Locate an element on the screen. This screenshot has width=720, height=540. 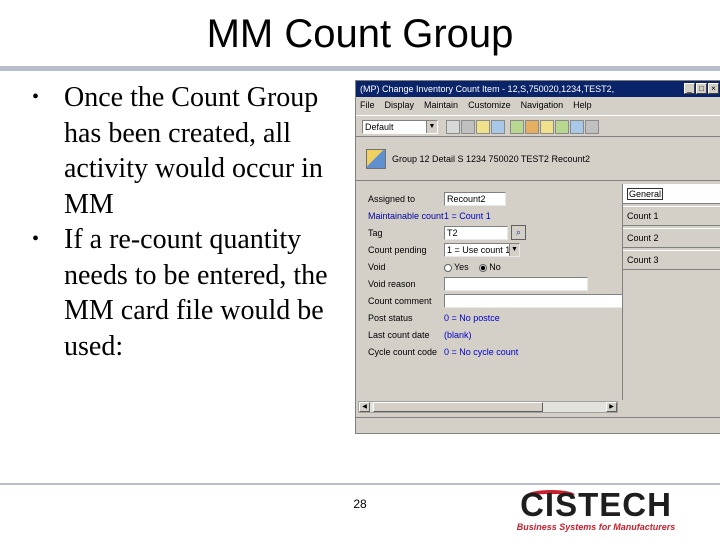
tab-general: General is located at coordinates (671, 194).